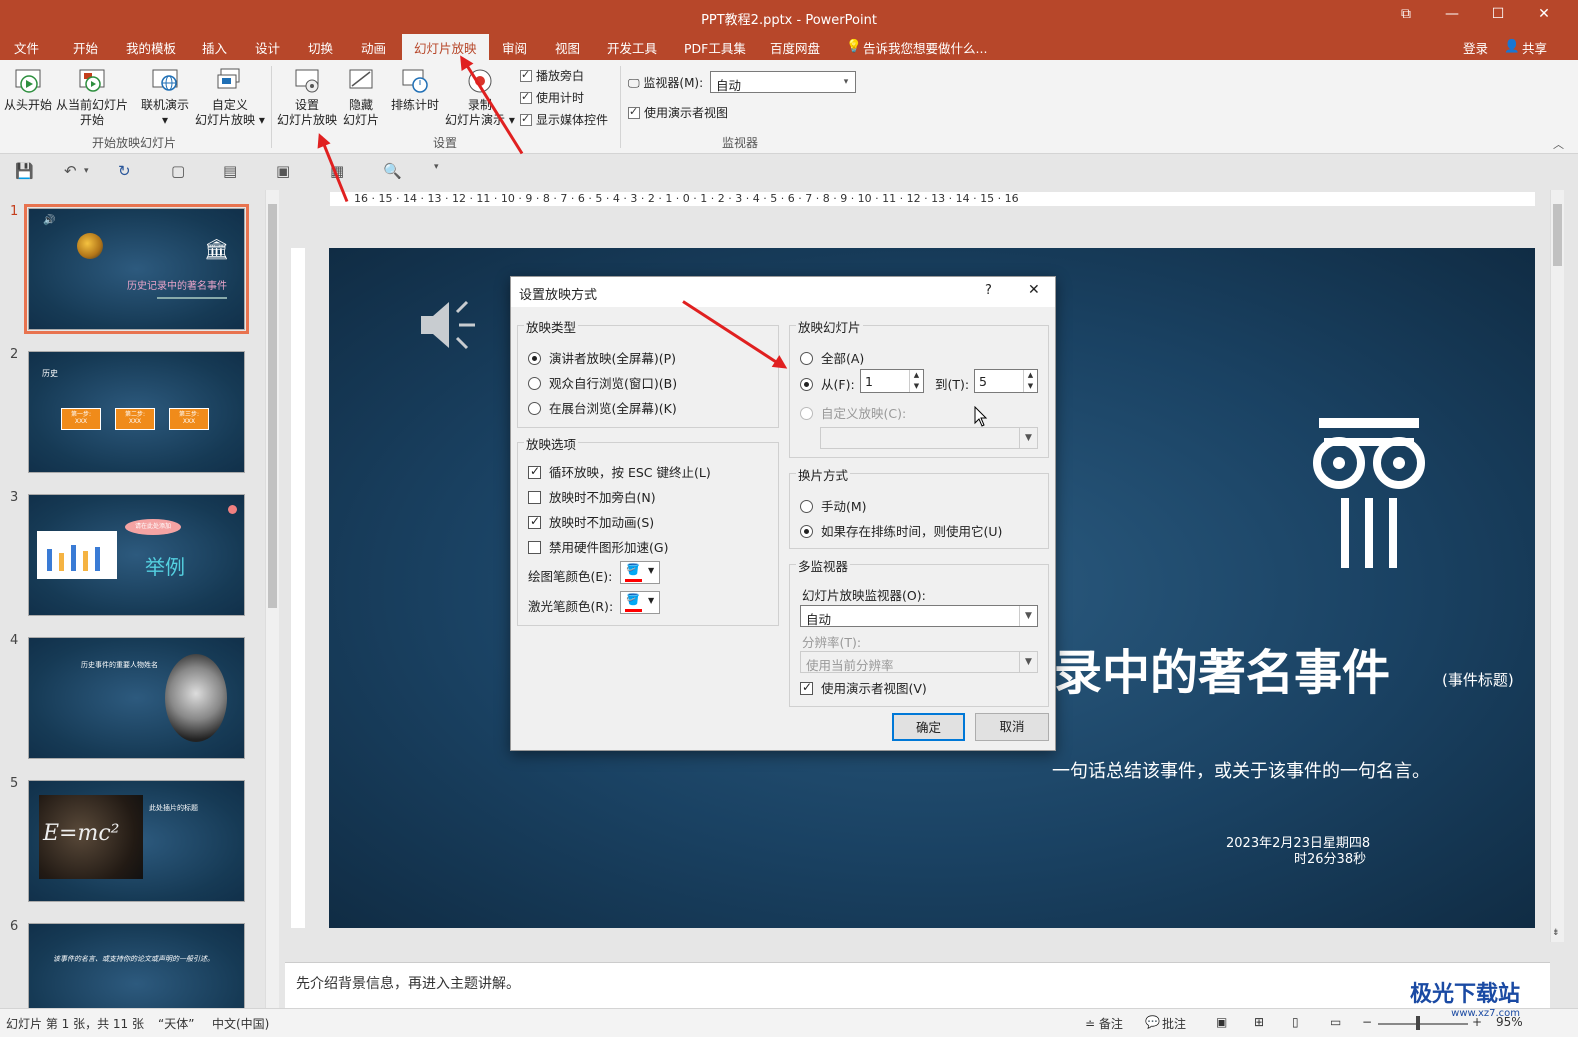  What do you see at coordinates (592, 496) in the screenshot?
I see `no-narration-checkbox: 放映时不加旁白(N)` at bounding box center [592, 496].